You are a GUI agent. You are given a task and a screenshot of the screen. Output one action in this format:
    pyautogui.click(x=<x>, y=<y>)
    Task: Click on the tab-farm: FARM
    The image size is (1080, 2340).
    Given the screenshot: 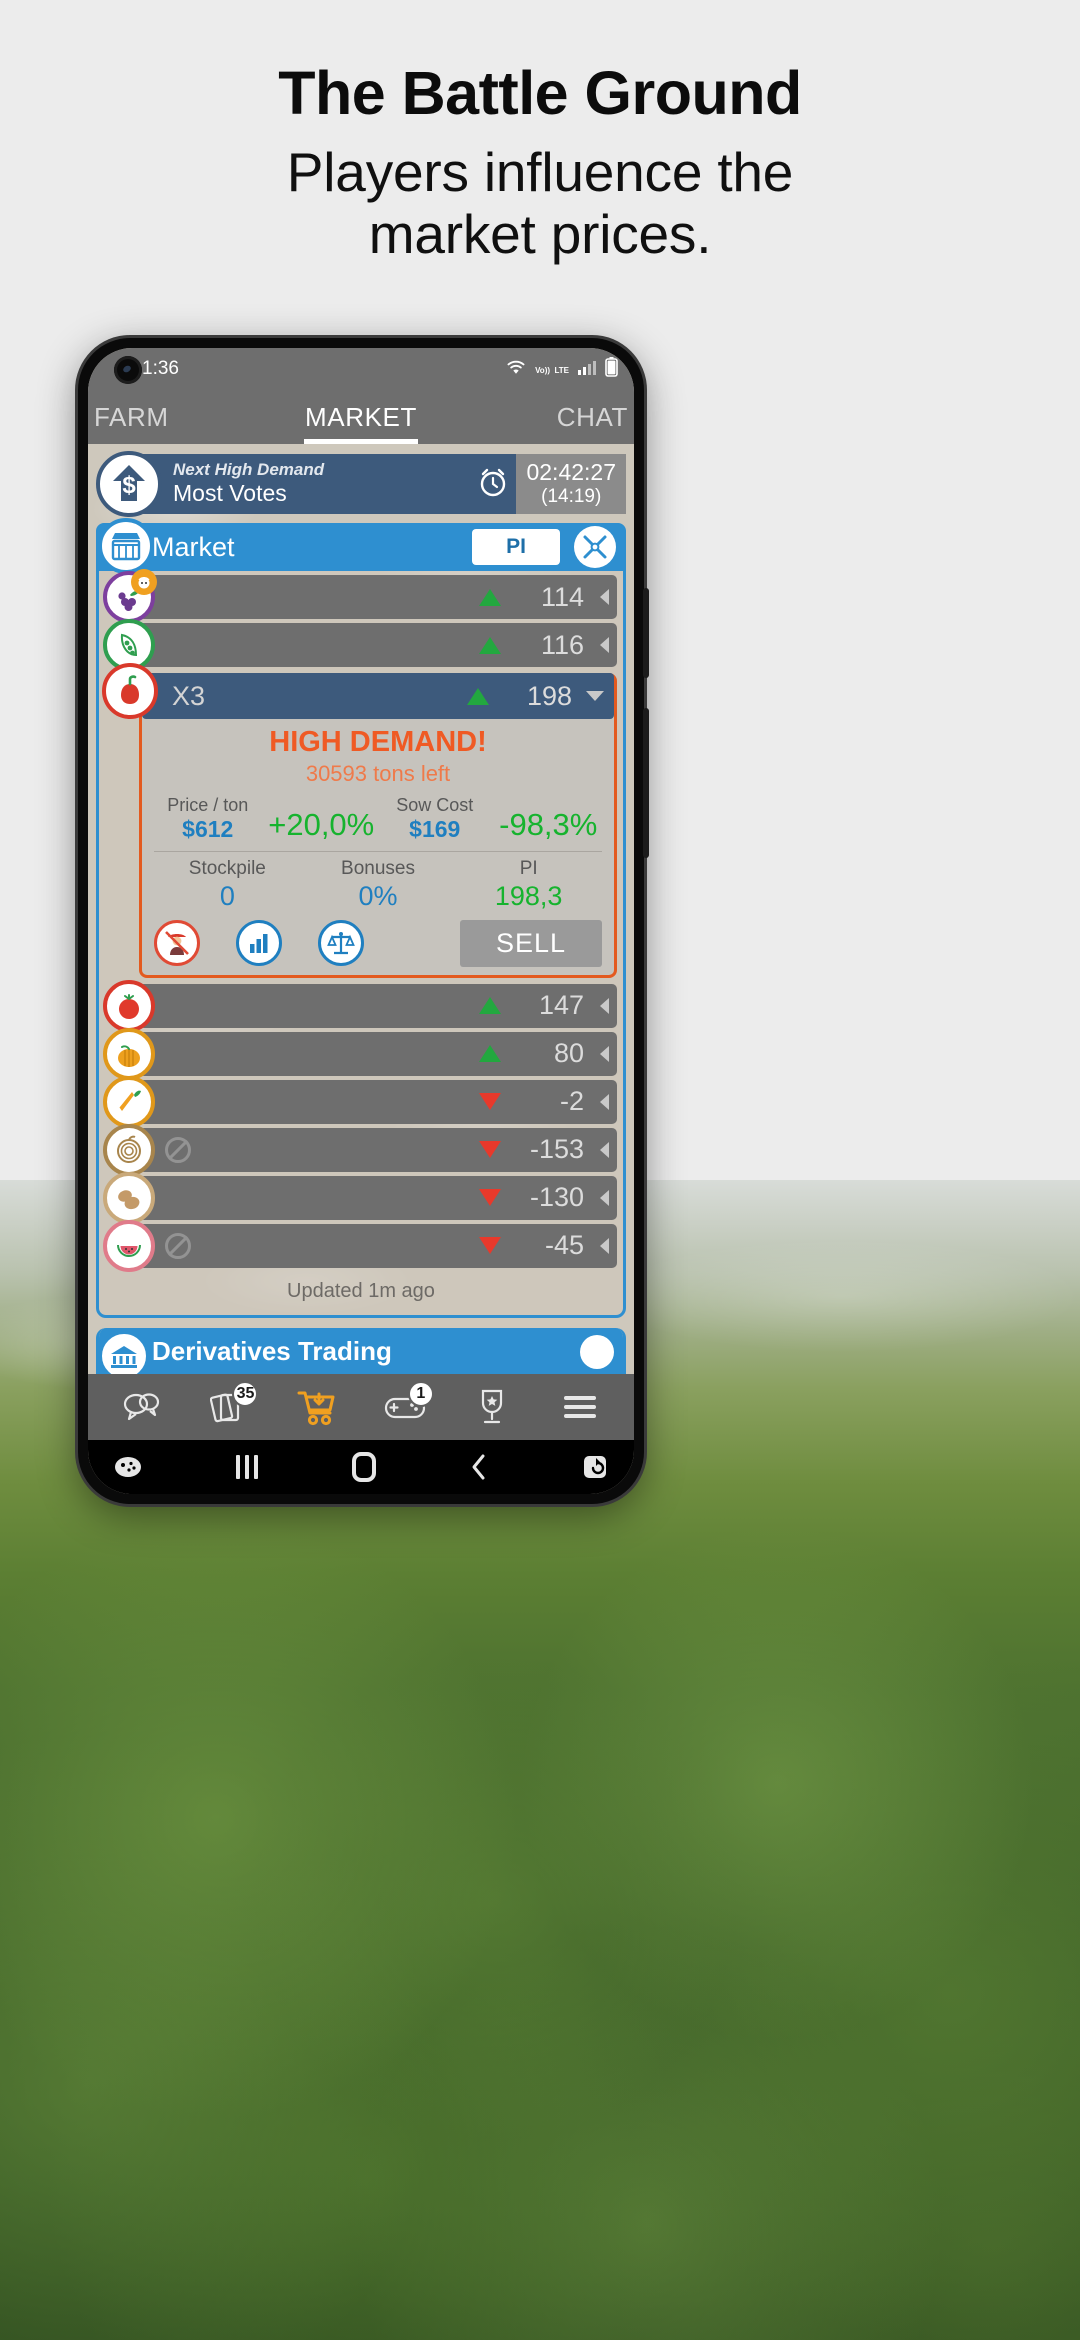 What is the action you would take?
    pyautogui.click(x=180, y=417)
    